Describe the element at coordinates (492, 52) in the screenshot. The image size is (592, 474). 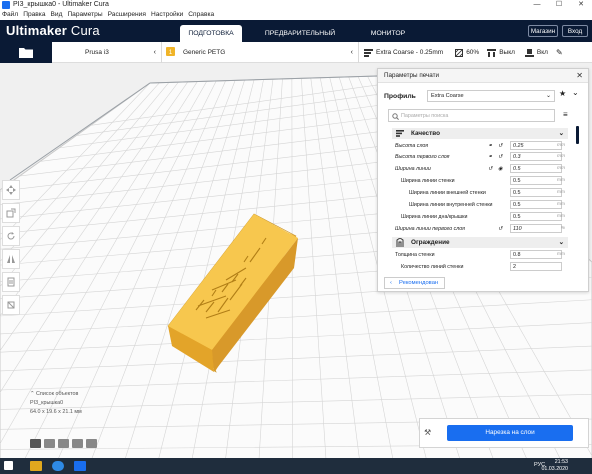
I see `support-icon` at that location.